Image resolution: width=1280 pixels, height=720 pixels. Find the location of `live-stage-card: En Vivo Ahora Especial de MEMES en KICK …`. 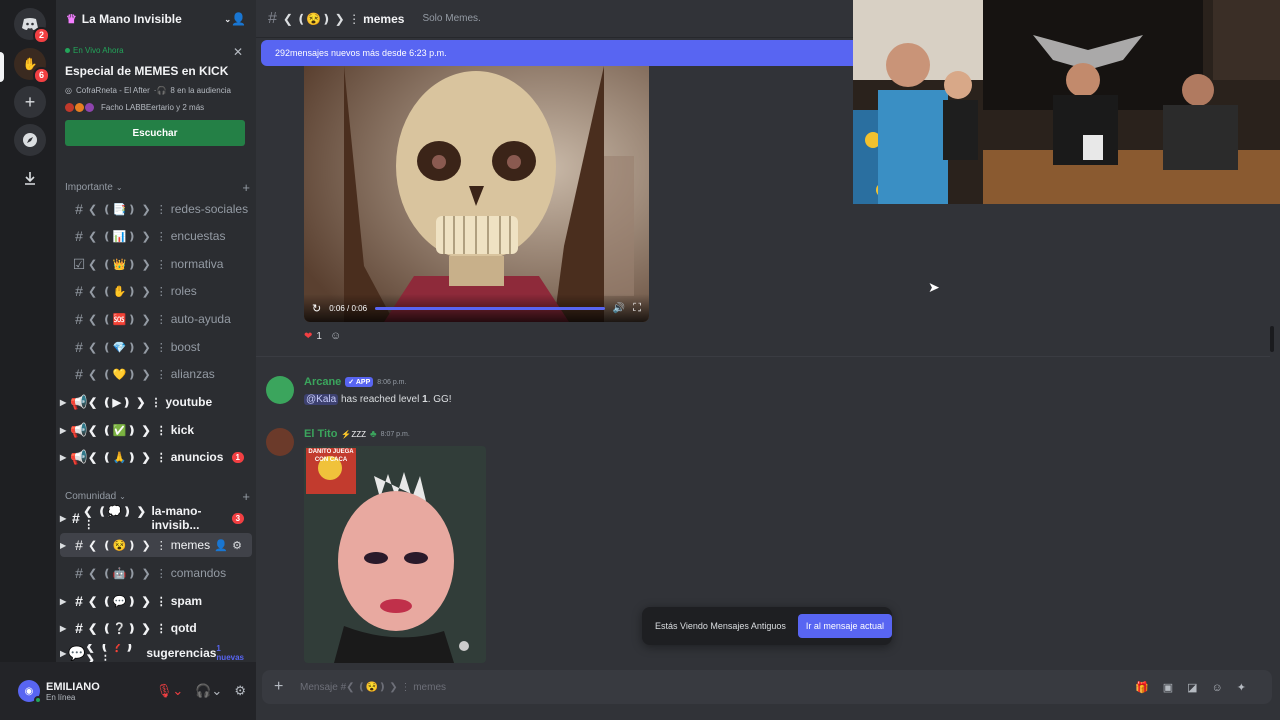

live-stage-card: En Vivo Ahora Especial de MEMES en KICK … is located at coordinates (156, 104).